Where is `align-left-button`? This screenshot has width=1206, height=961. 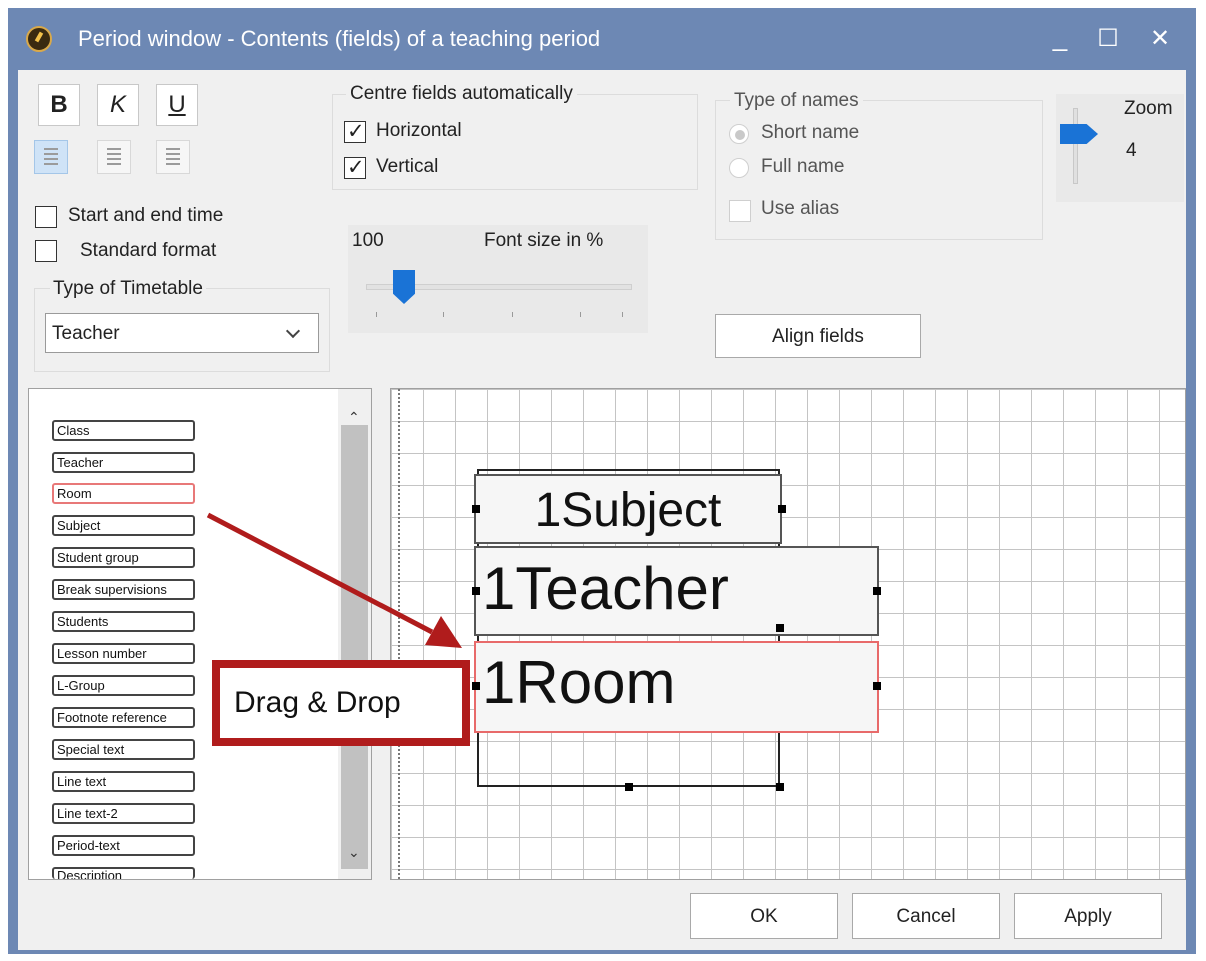 align-left-button is located at coordinates (51, 157).